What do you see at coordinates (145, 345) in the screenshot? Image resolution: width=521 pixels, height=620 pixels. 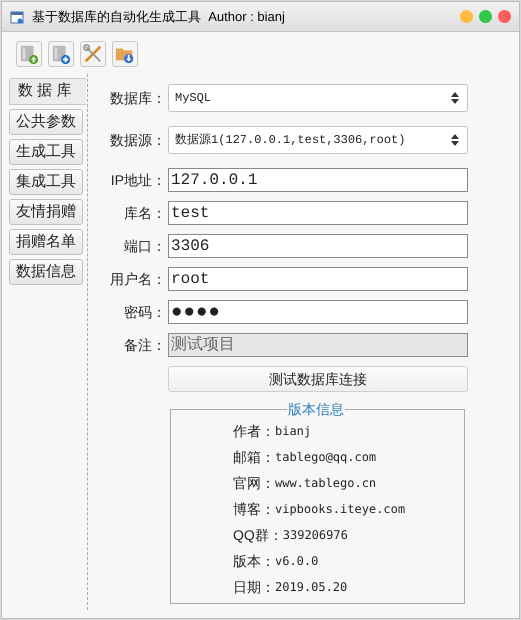 I see `field-label: 备注：` at bounding box center [145, 345].